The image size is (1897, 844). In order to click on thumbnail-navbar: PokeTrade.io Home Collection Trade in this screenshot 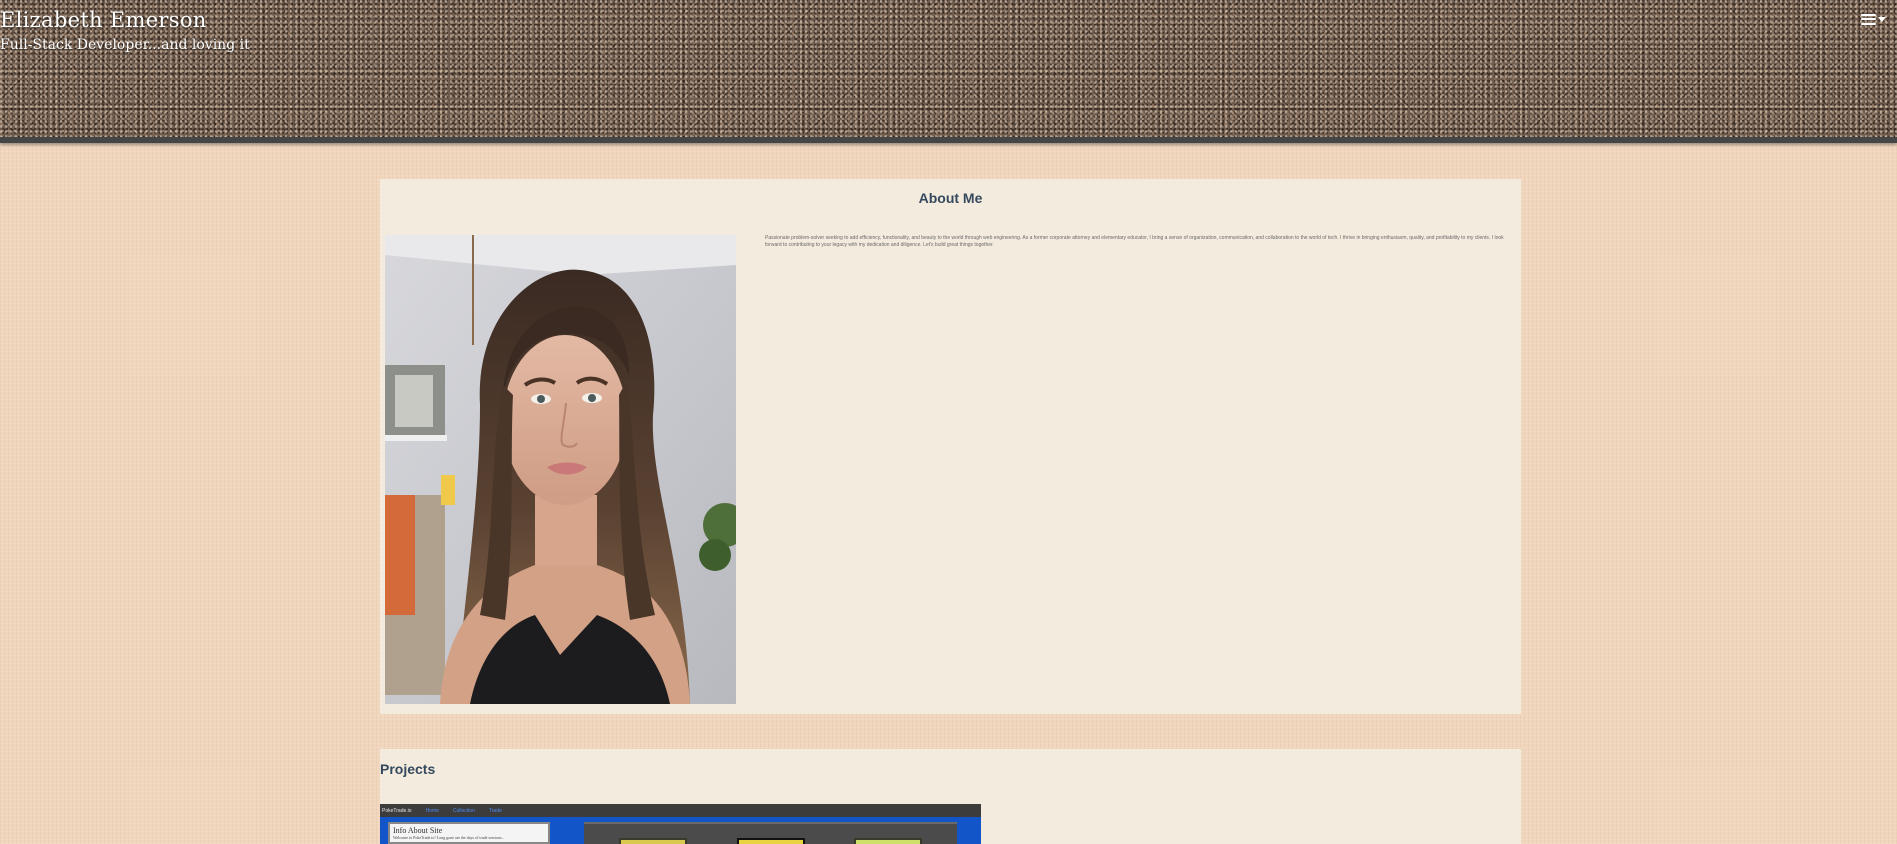, I will do `click(680, 810)`.